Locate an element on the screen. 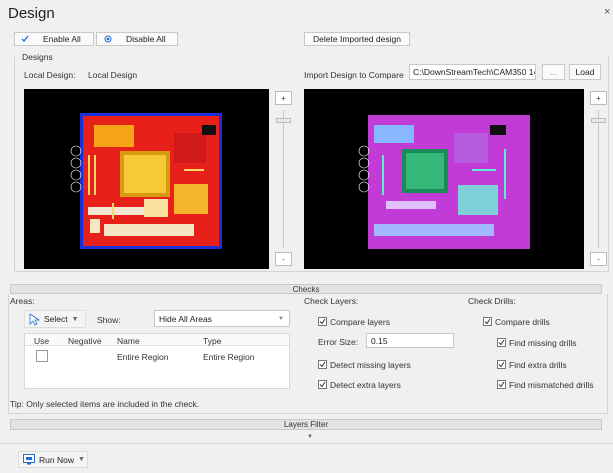 This screenshot has height=473, width=613. checks-section-header: Checks is located at coordinates (306, 289).